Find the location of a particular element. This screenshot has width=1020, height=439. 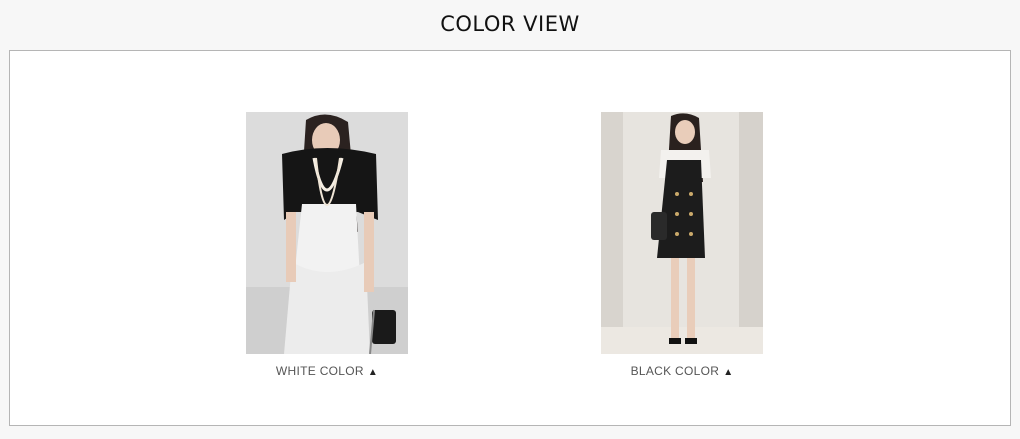

black-color-label: BLACK COLOR is located at coordinates (675, 371).